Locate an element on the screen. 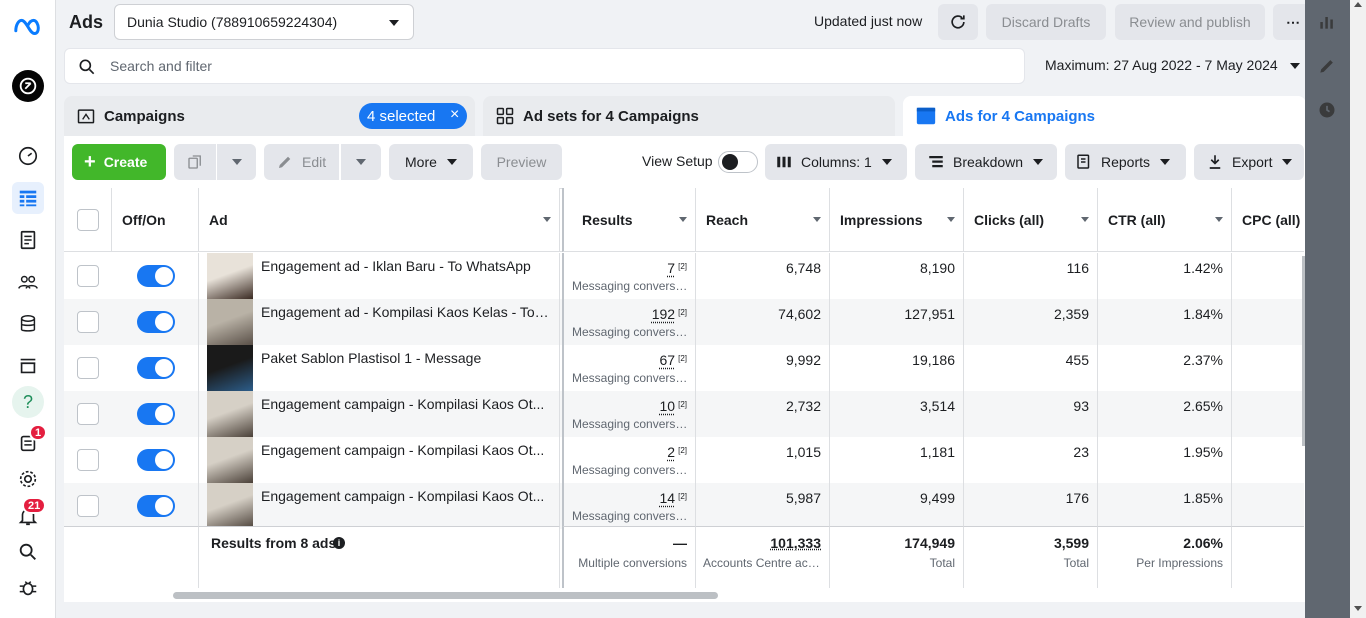  pencil-icon is located at coordinates (1327, 66).